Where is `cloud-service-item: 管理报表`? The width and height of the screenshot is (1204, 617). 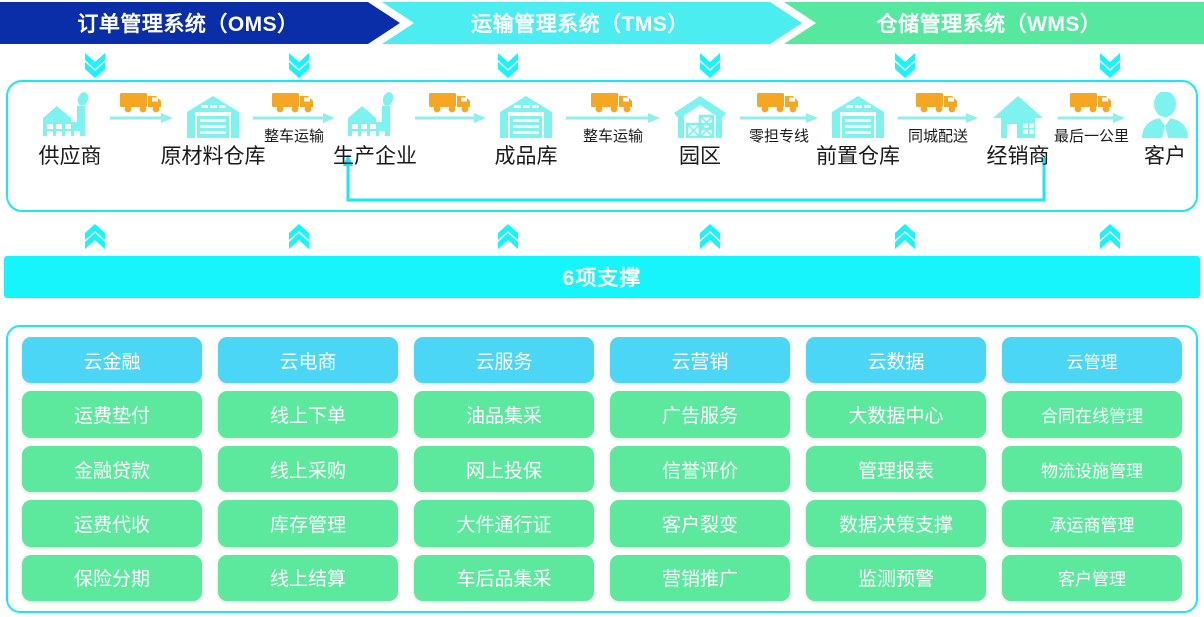
cloud-service-item: 管理报表 is located at coordinates (896, 469).